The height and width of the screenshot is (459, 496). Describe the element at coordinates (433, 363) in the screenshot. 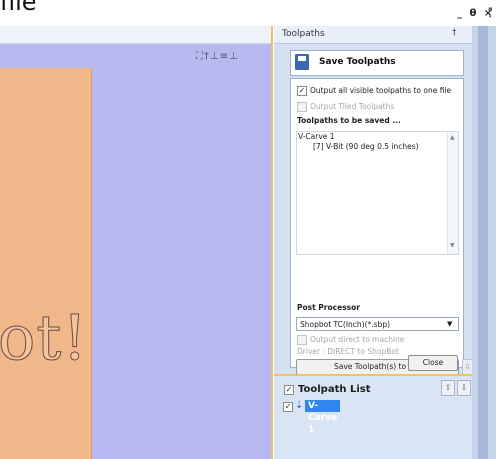

I see `close-button: Close` at that location.